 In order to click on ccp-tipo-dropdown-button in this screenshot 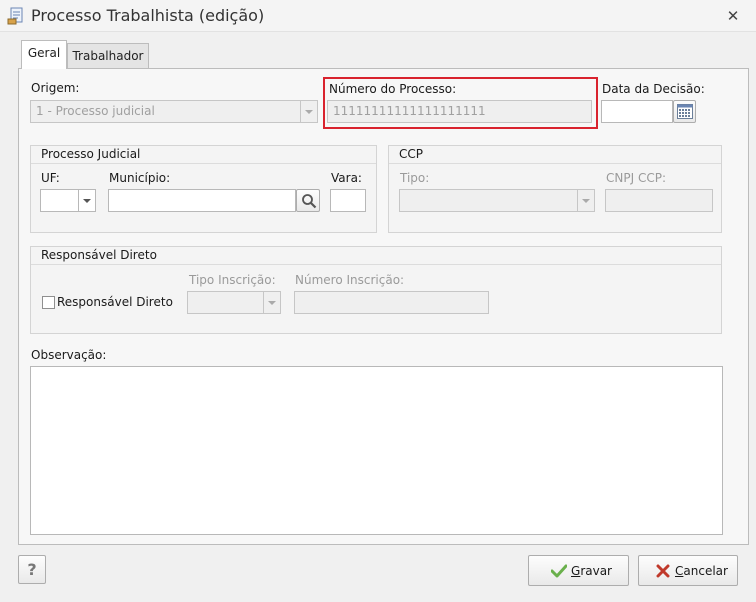, I will do `click(585, 200)`.